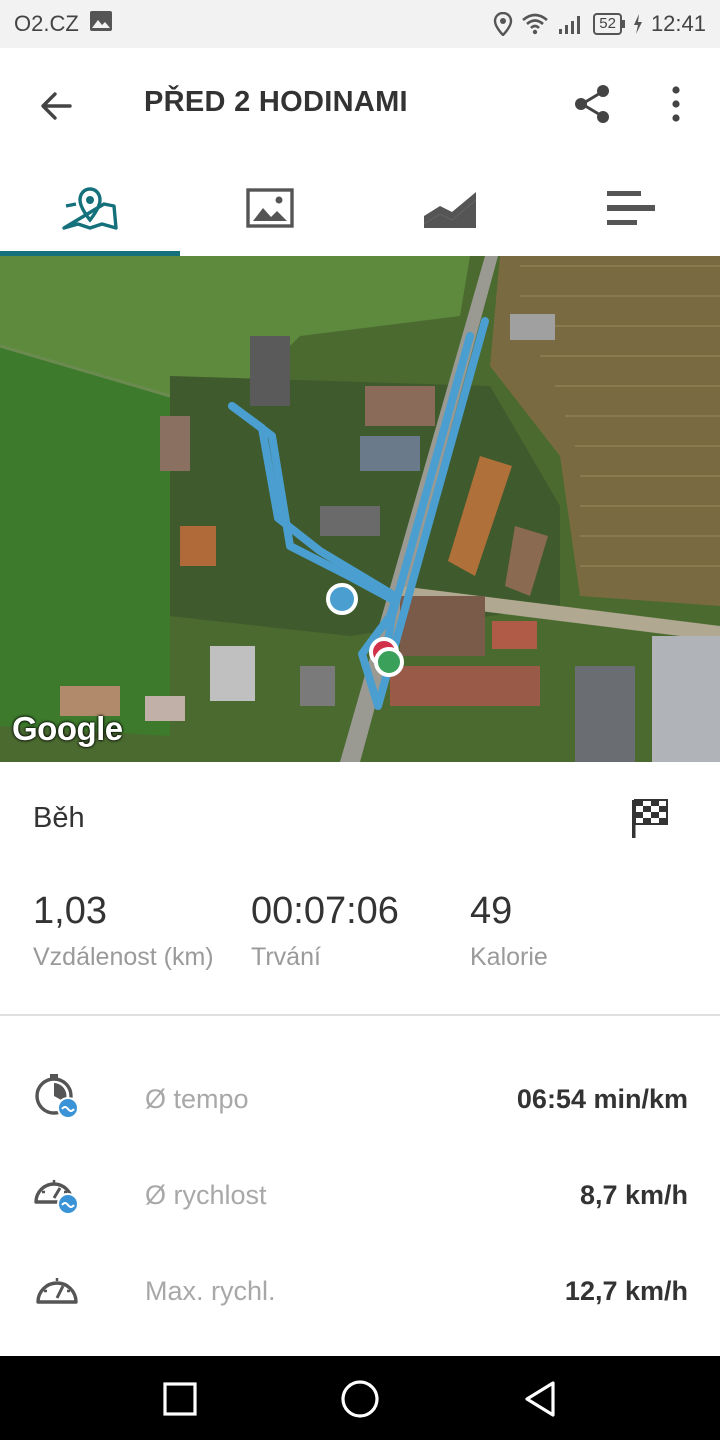 The image size is (720, 1440). I want to click on distance-label: Vzdálenost (km), so click(123, 957).